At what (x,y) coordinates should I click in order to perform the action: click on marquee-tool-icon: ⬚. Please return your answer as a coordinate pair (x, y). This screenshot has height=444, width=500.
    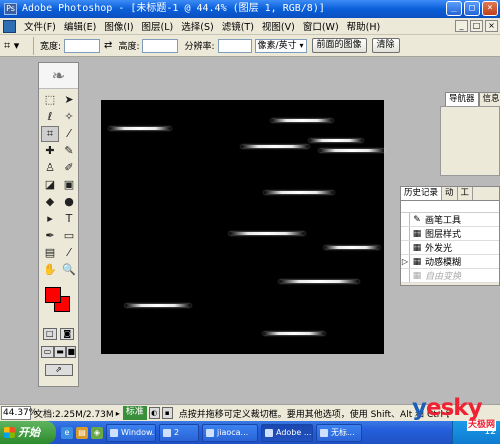
    Looking at the image, I should click on (50, 100).